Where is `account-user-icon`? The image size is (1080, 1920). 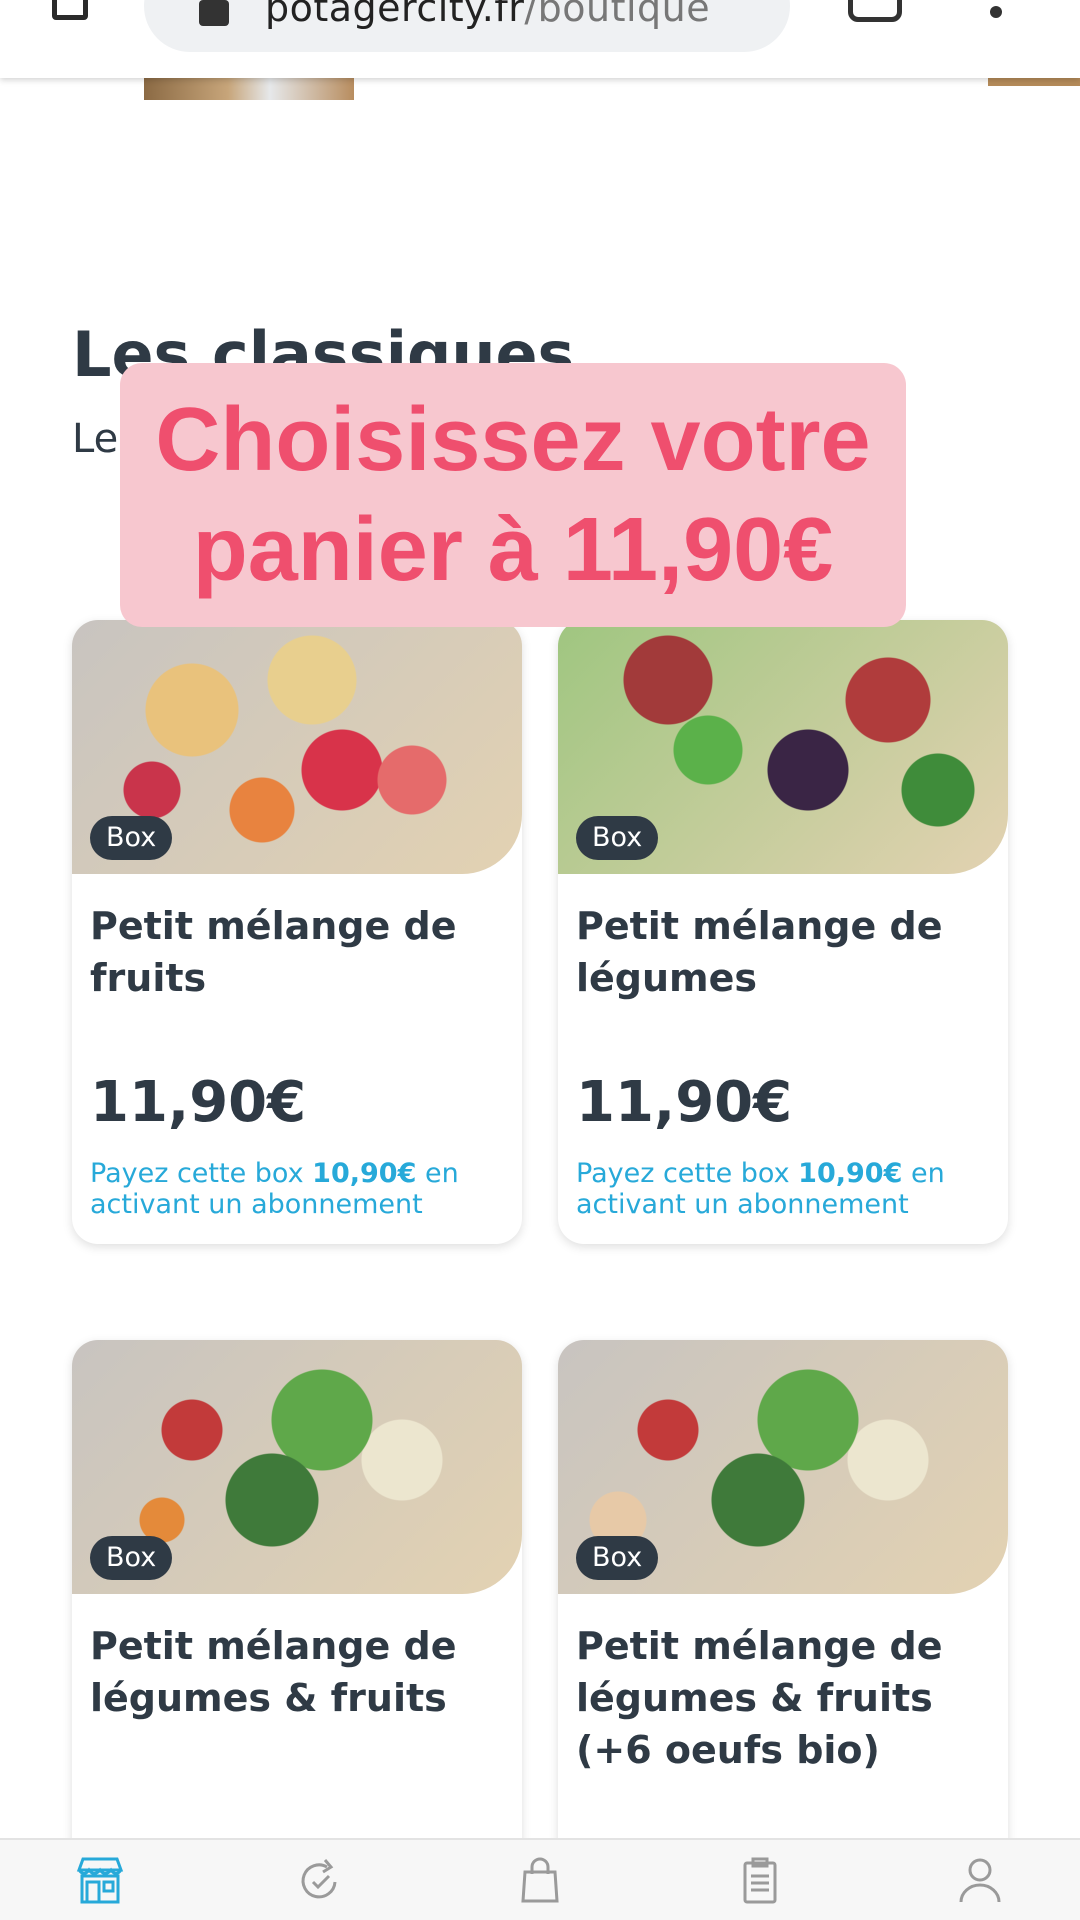 account-user-icon is located at coordinates (980, 1880).